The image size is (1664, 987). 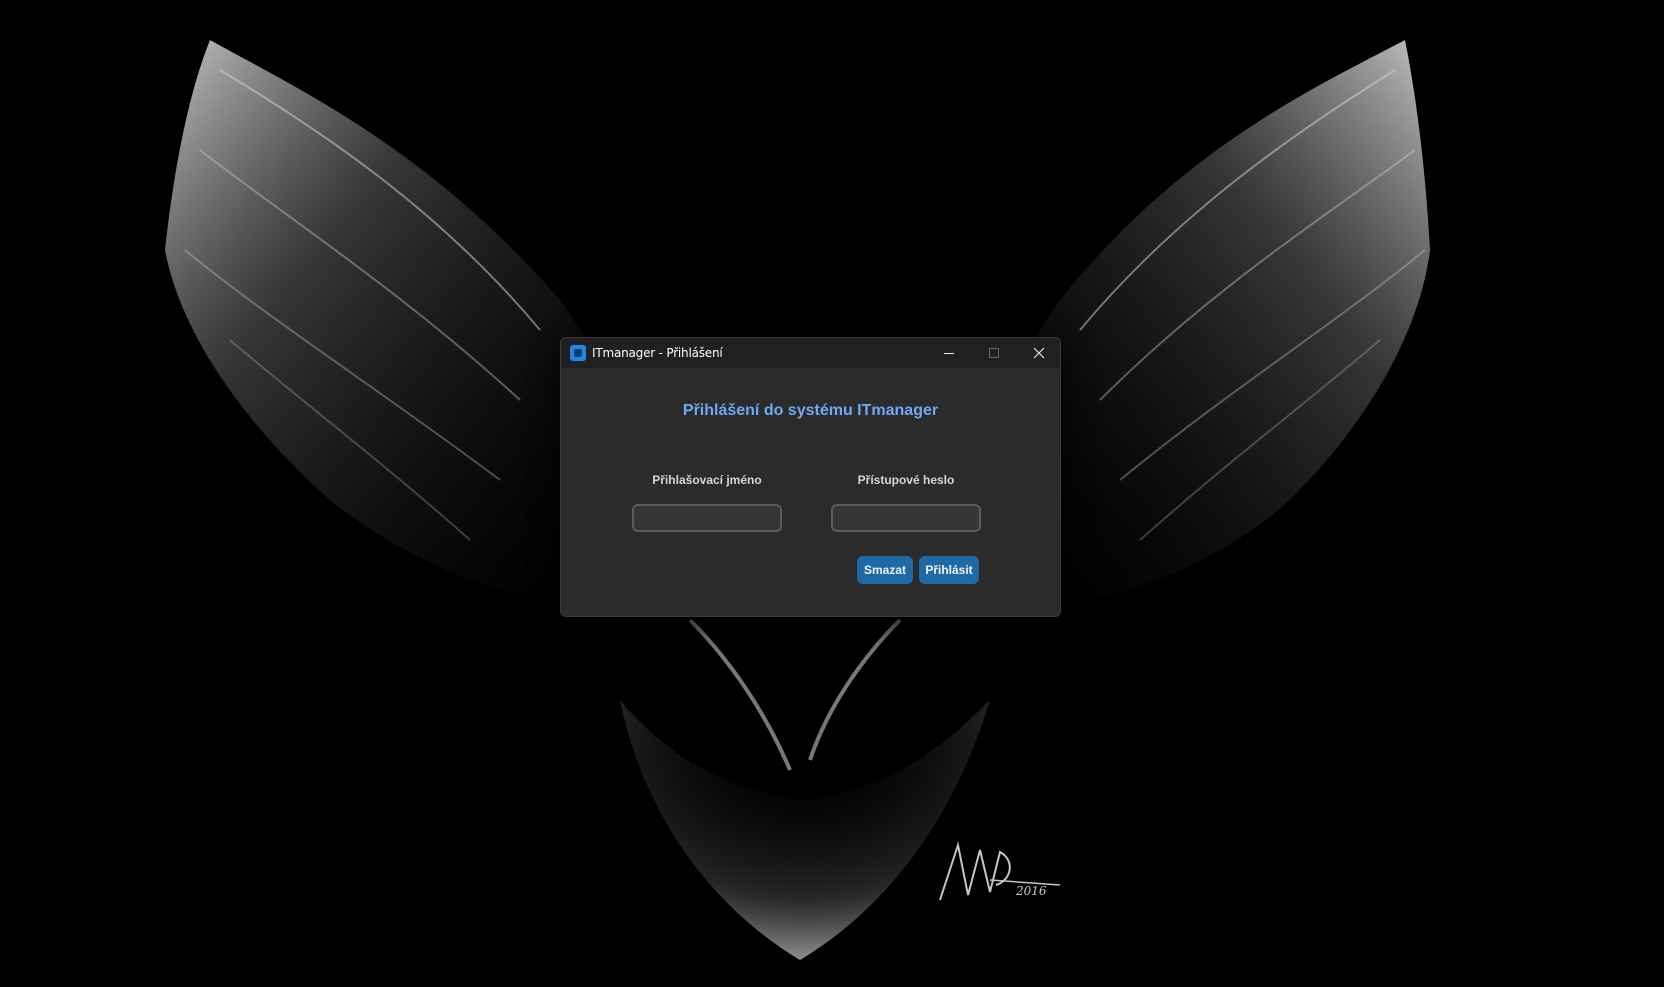 What do you see at coordinates (949, 570) in the screenshot?
I see `login-button: Přihlásit` at bounding box center [949, 570].